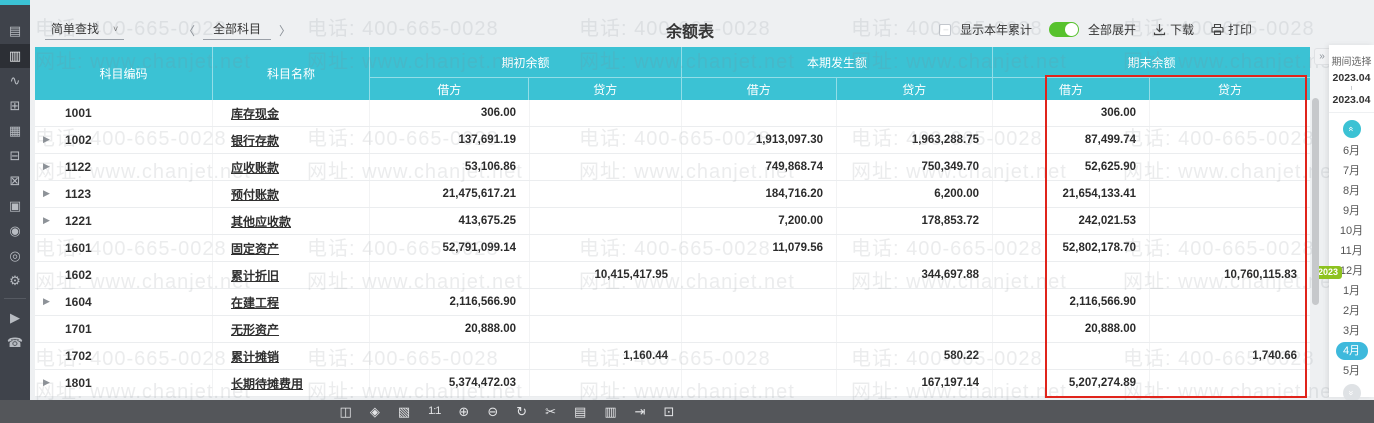 The width and height of the screenshot is (1374, 423). What do you see at coordinates (78, 113) in the screenshot?
I see `subject-code: 1001` at bounding box center [78, 113].